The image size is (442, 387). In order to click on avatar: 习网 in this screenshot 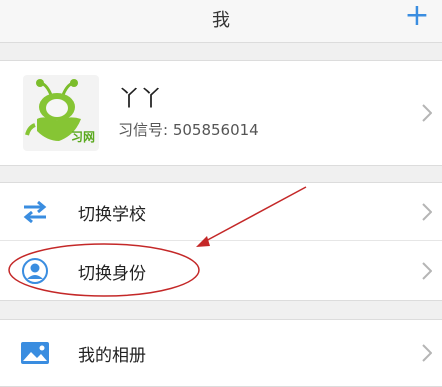, I will do `click(61, 113)`.